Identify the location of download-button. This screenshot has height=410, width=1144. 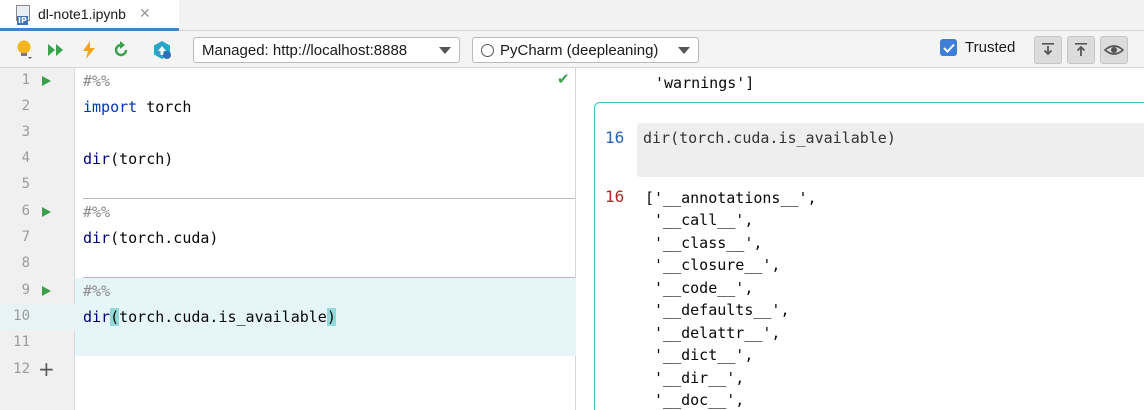
(1048, 50).